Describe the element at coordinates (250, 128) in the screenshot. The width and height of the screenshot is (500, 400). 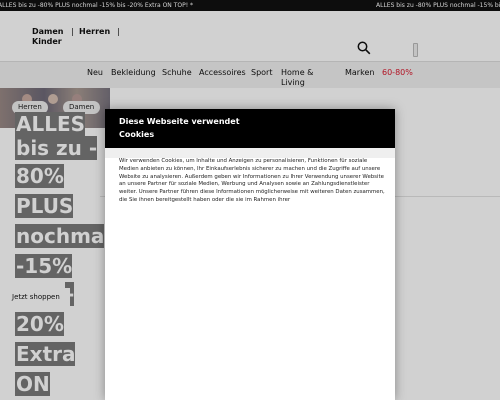
I see `cookie-dialog-header: Diese Webseite verwendet Cookies` at that location.